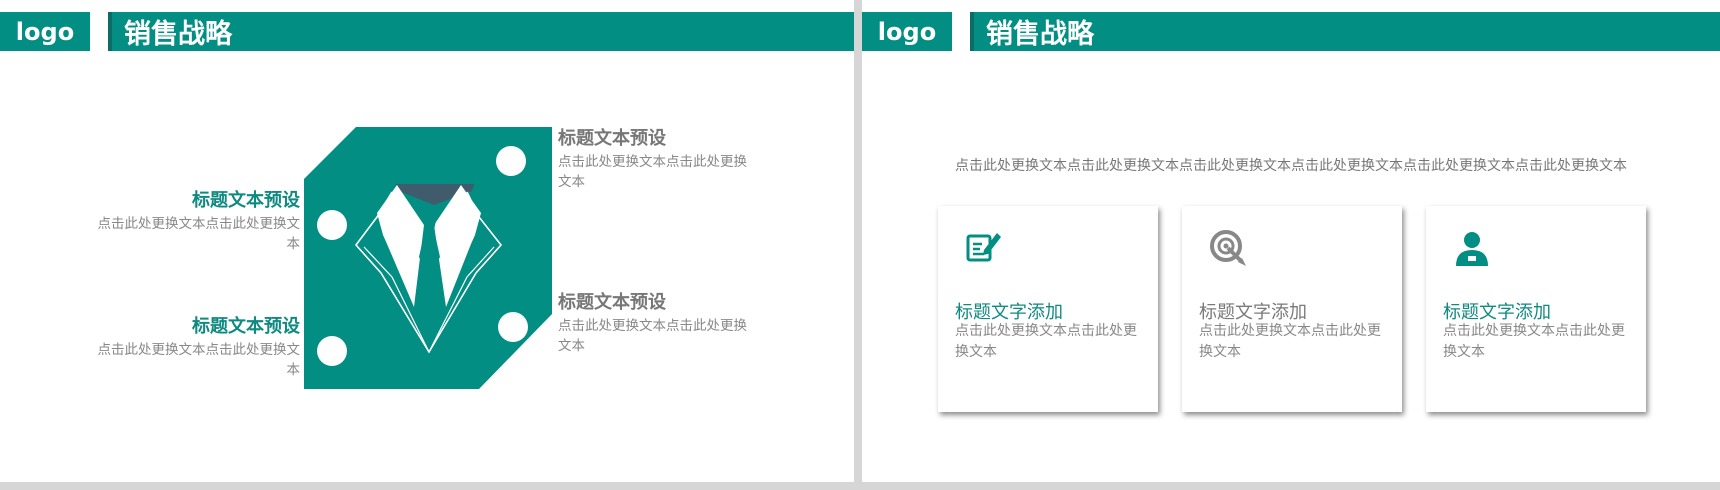  I want to click on suit-illustration, so click(428, 258).